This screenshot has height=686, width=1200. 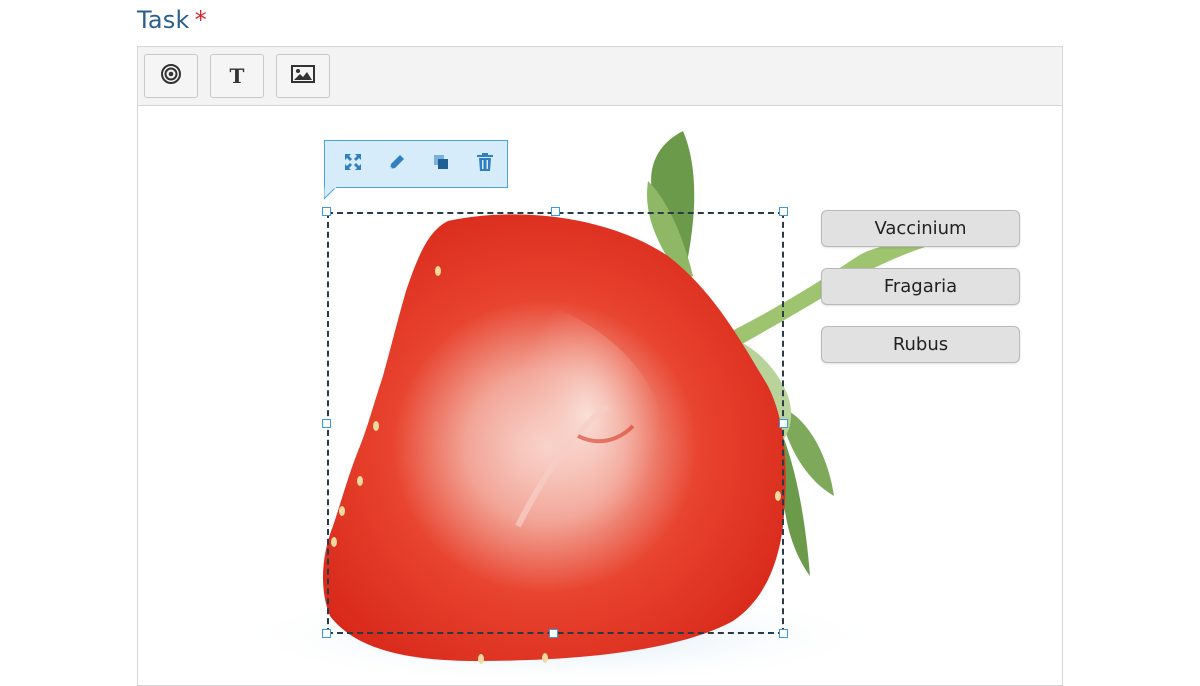 What do you see at coordinates (200, 20) in the screenshot?
I see `required-asterisk: *` at bounding box center [200, 20].